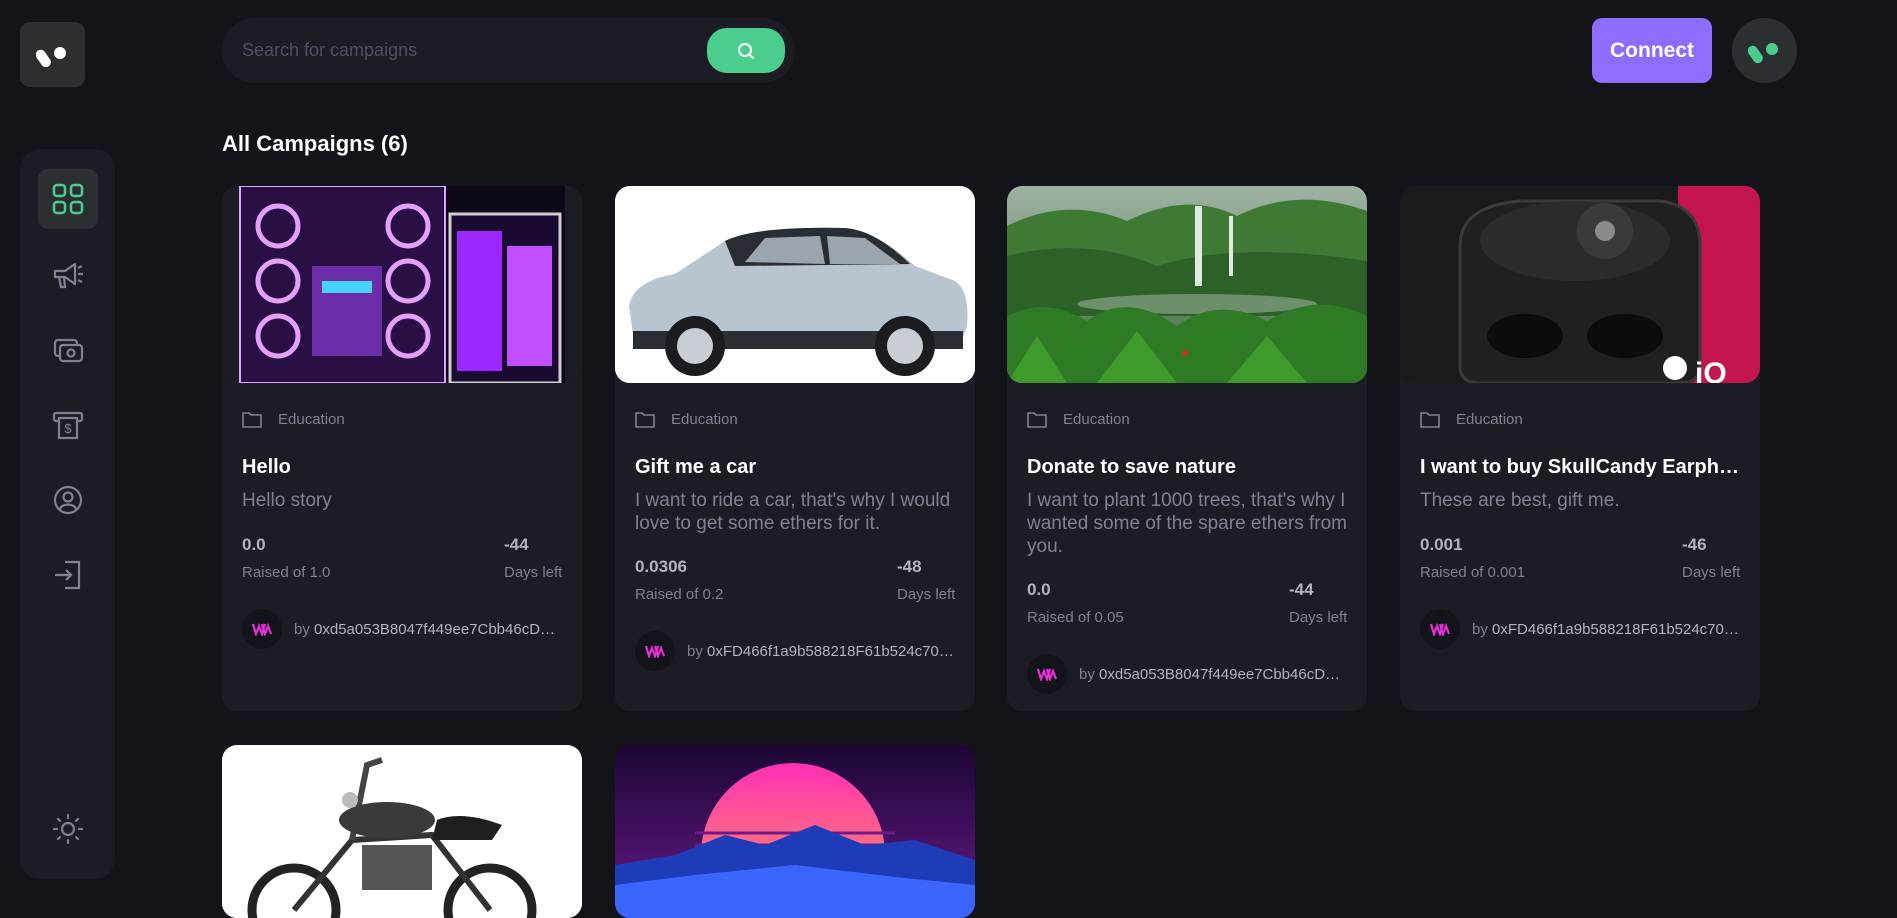  Describe the element at coordinates (1473, 572) in the screenshot. I see `raised-label: Raised of 0.001` at that location.